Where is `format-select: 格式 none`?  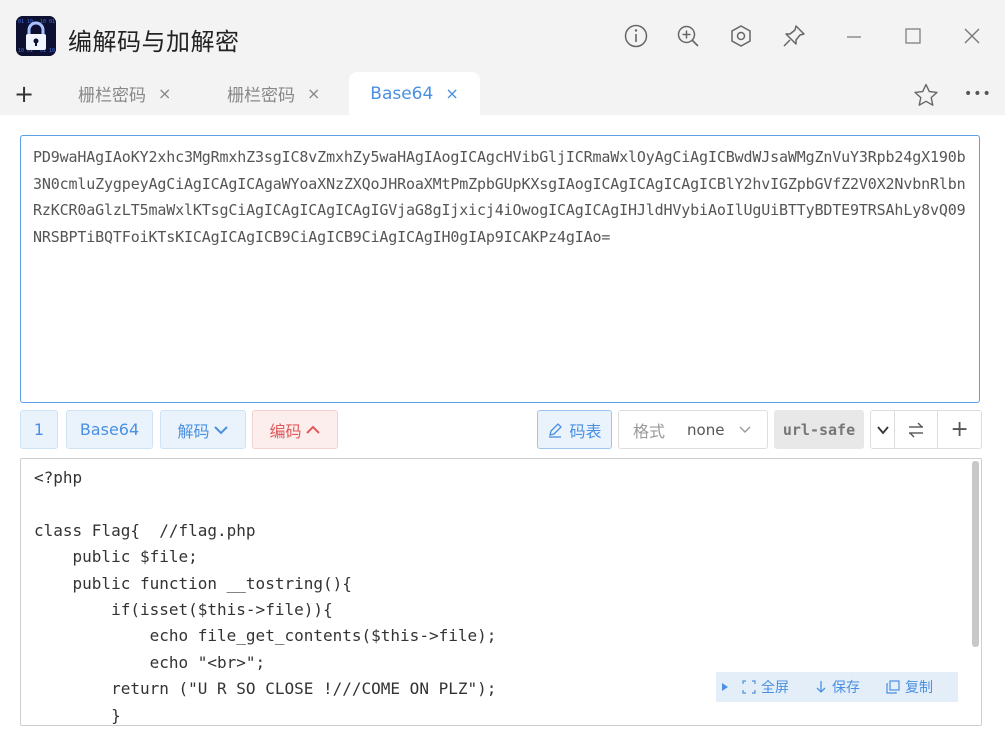 format-select: 格式 none is located at coordinates (693, 429).